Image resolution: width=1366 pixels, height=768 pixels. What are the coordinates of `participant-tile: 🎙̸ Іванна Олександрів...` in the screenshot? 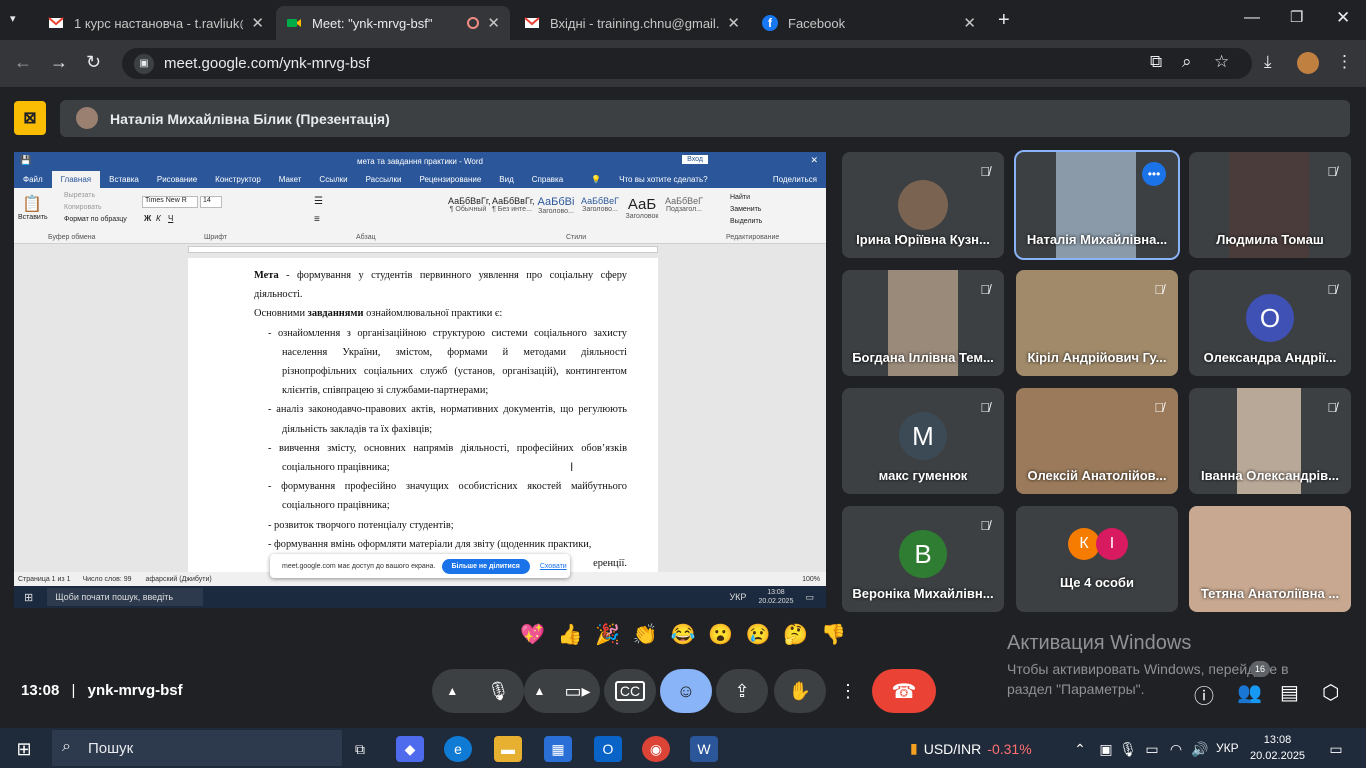 It's located at (1270, 441).